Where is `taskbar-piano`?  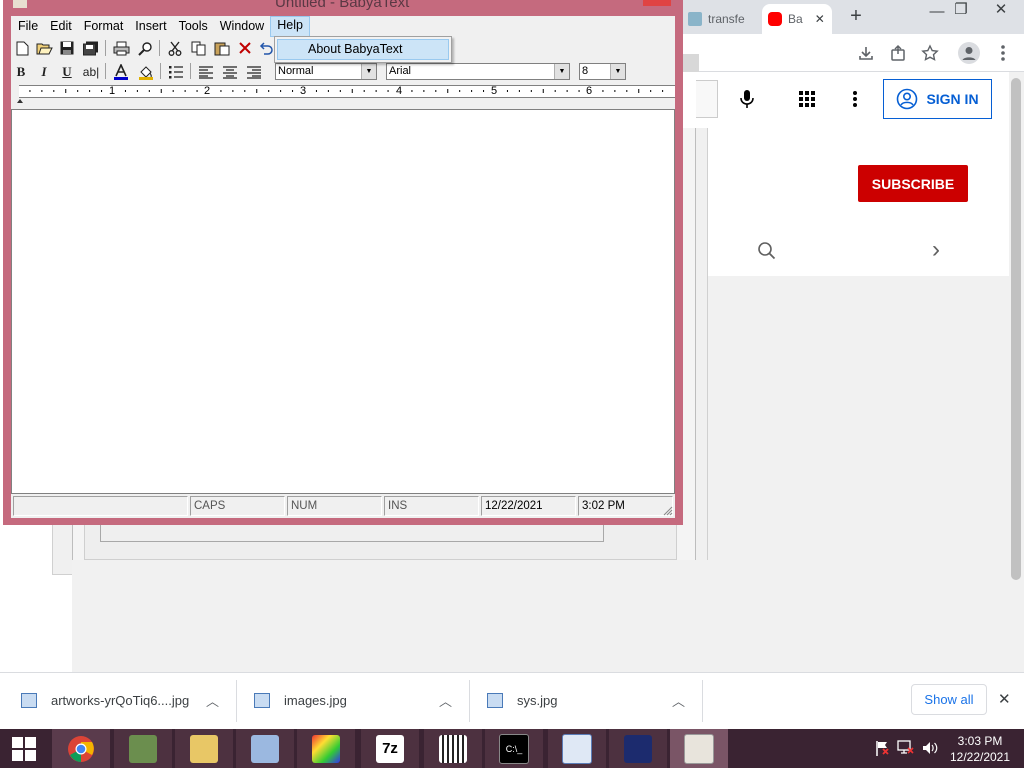 taskbar-piano is located at coordinates (453, 748).